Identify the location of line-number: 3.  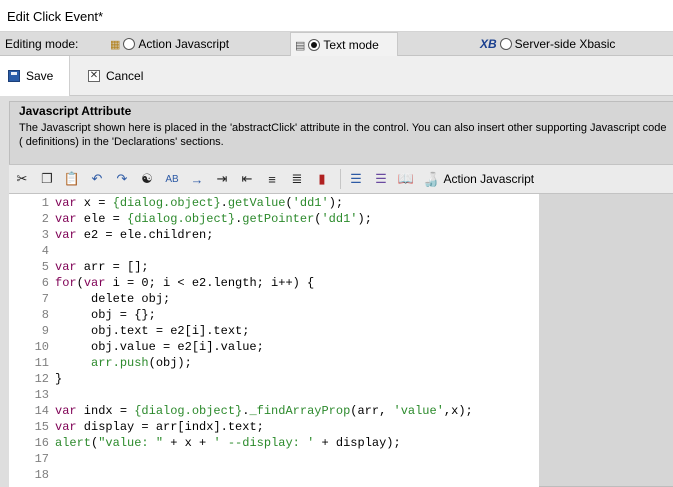
(45, 235).